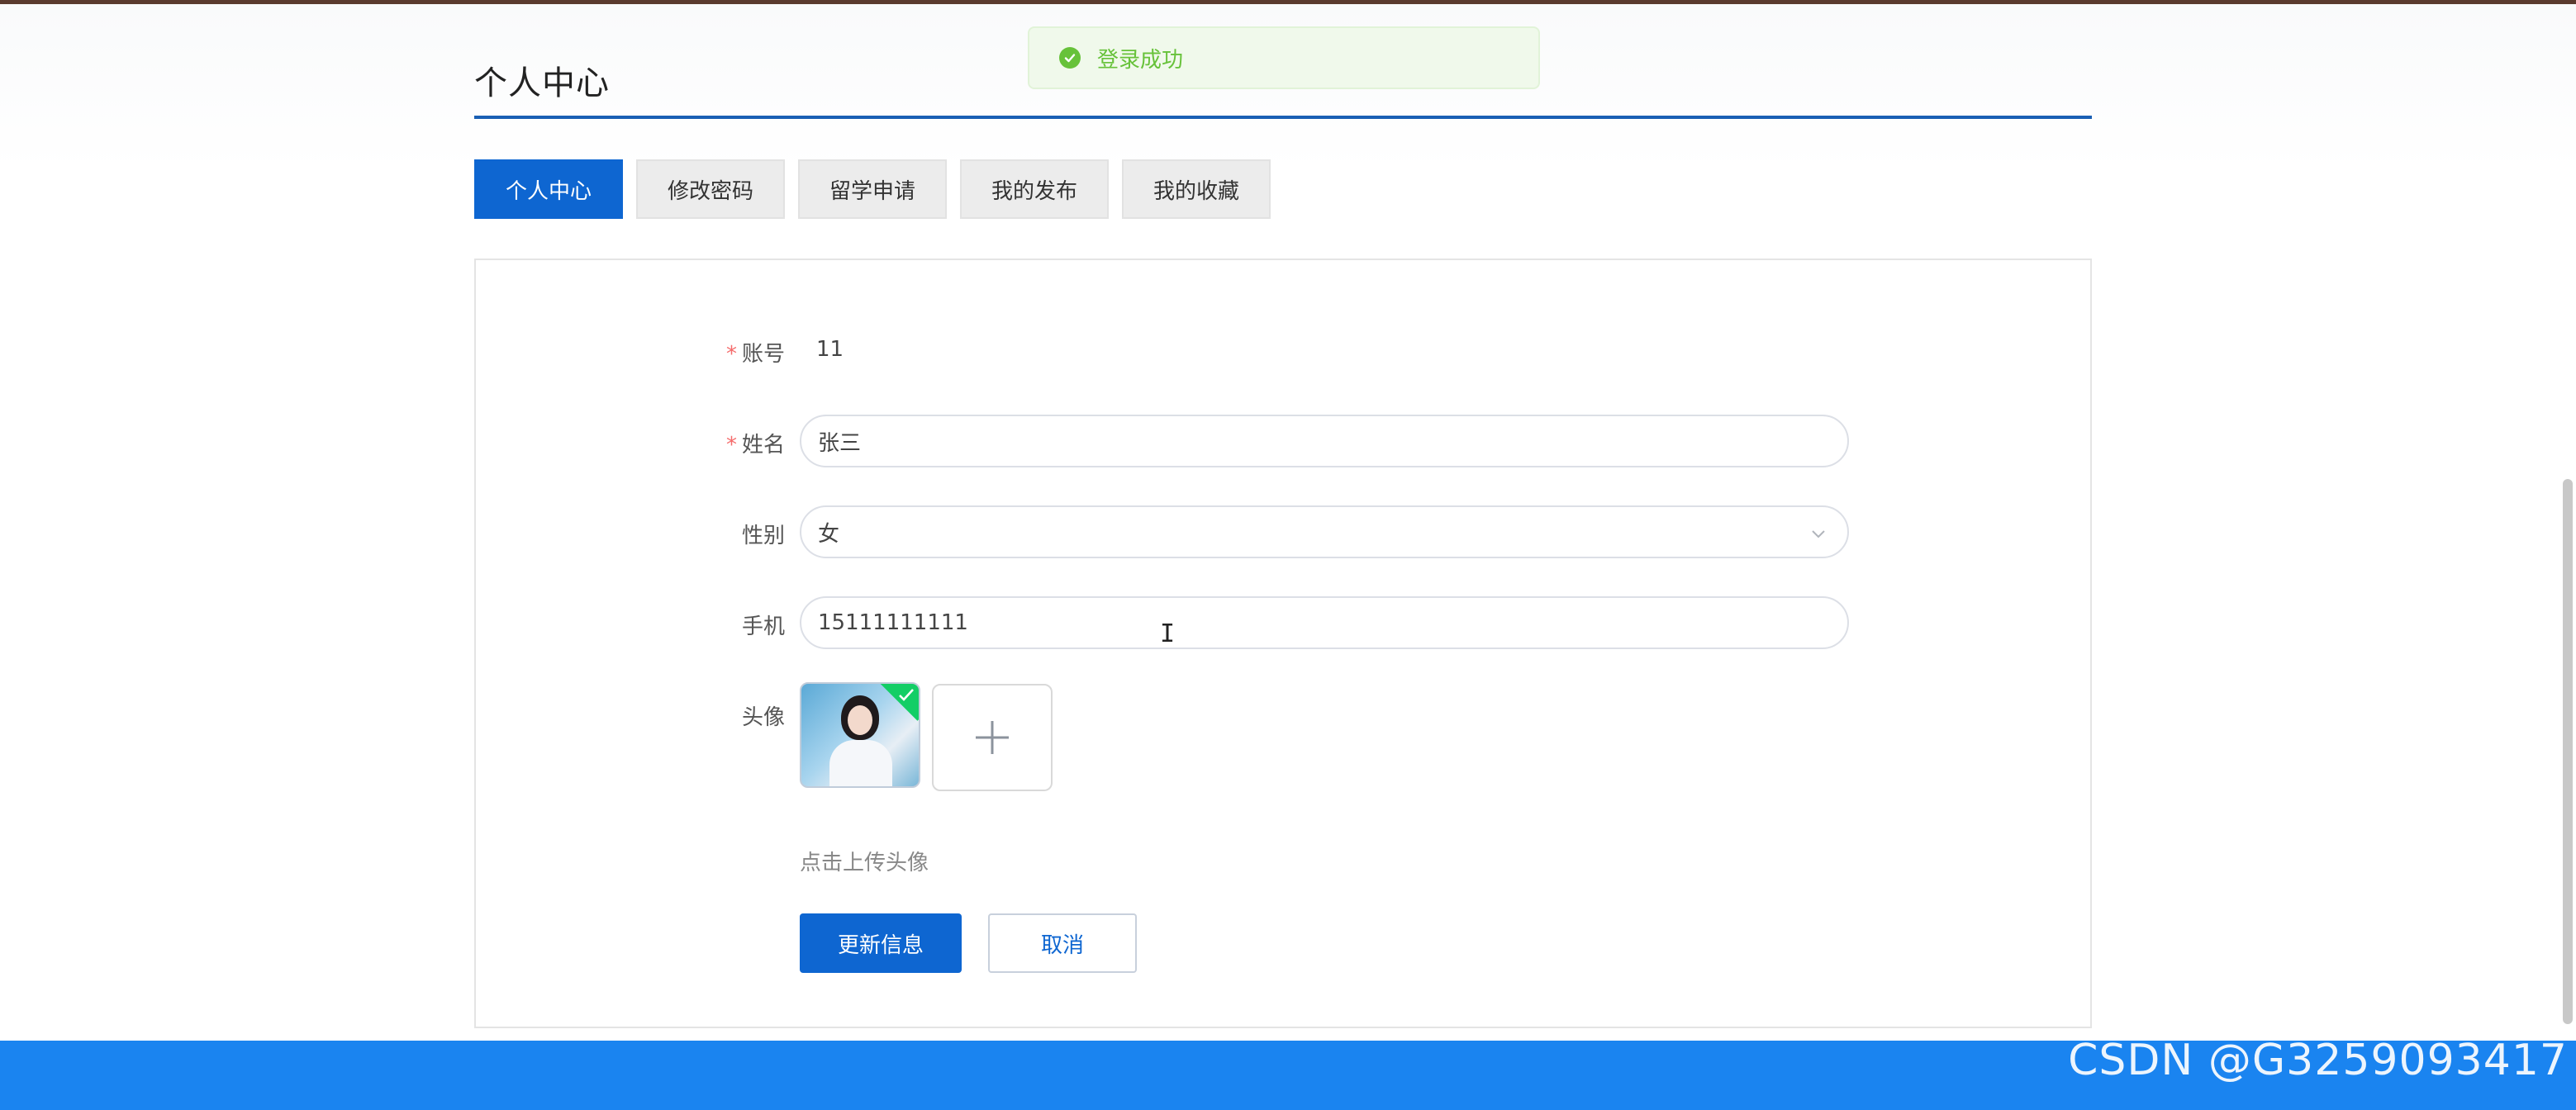 The width and height of the screenshot is (2576, 1110). What do you see at coordinates (860, 735) in the screenshot?
I see `avatar-thumbnail` at bounding box center [860, 735].